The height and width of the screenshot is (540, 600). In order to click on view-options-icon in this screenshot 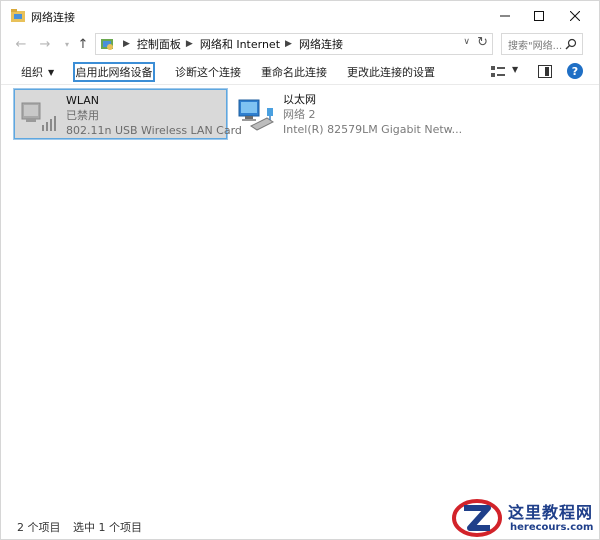, I will do `click(498, 72)`.